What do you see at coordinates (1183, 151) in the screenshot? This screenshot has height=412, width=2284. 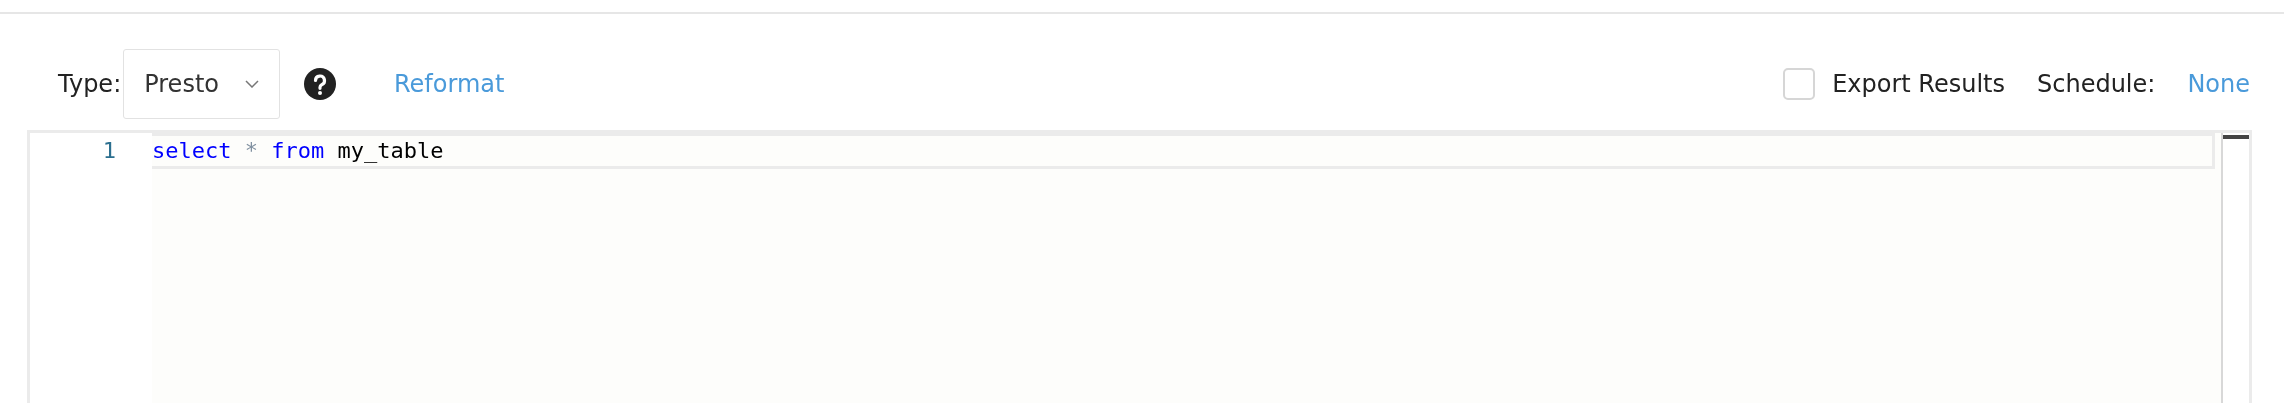 I see `code-line: select * from my_table` at bounding box center [1183, 151].